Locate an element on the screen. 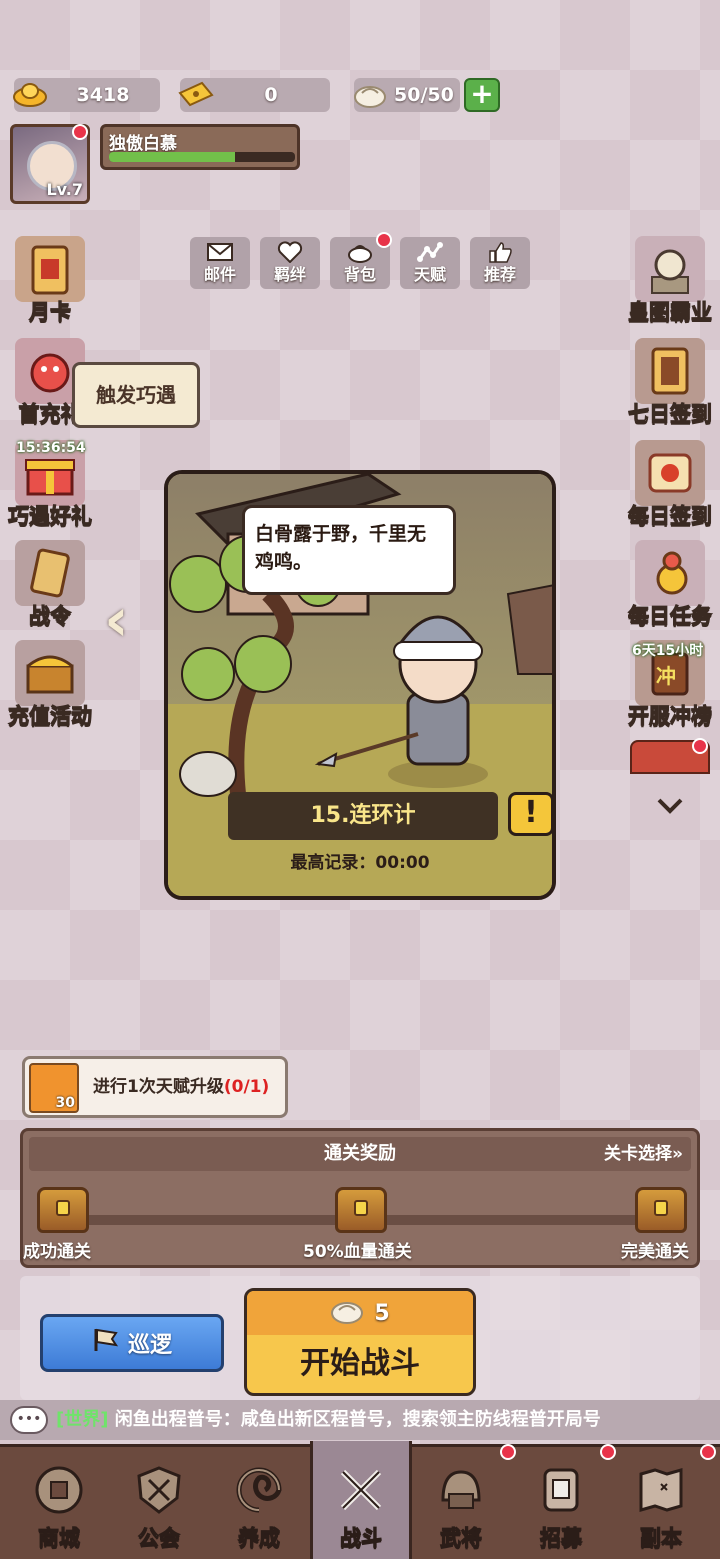 Image resolution: width=720 pixels, height=1559 pixels. chest-icon-clear is located at coordinates (63, 1210).